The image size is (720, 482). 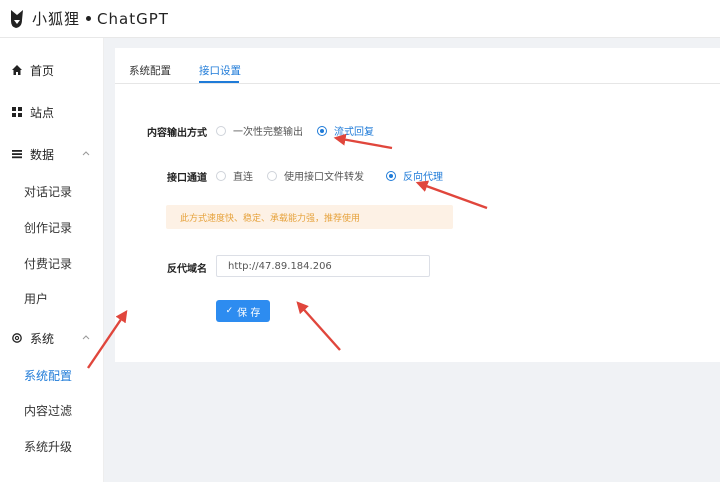 What do you see at coordinates (17, 112) in the screenshot?
I see `grid-icon` at bounding box center [17, 112].